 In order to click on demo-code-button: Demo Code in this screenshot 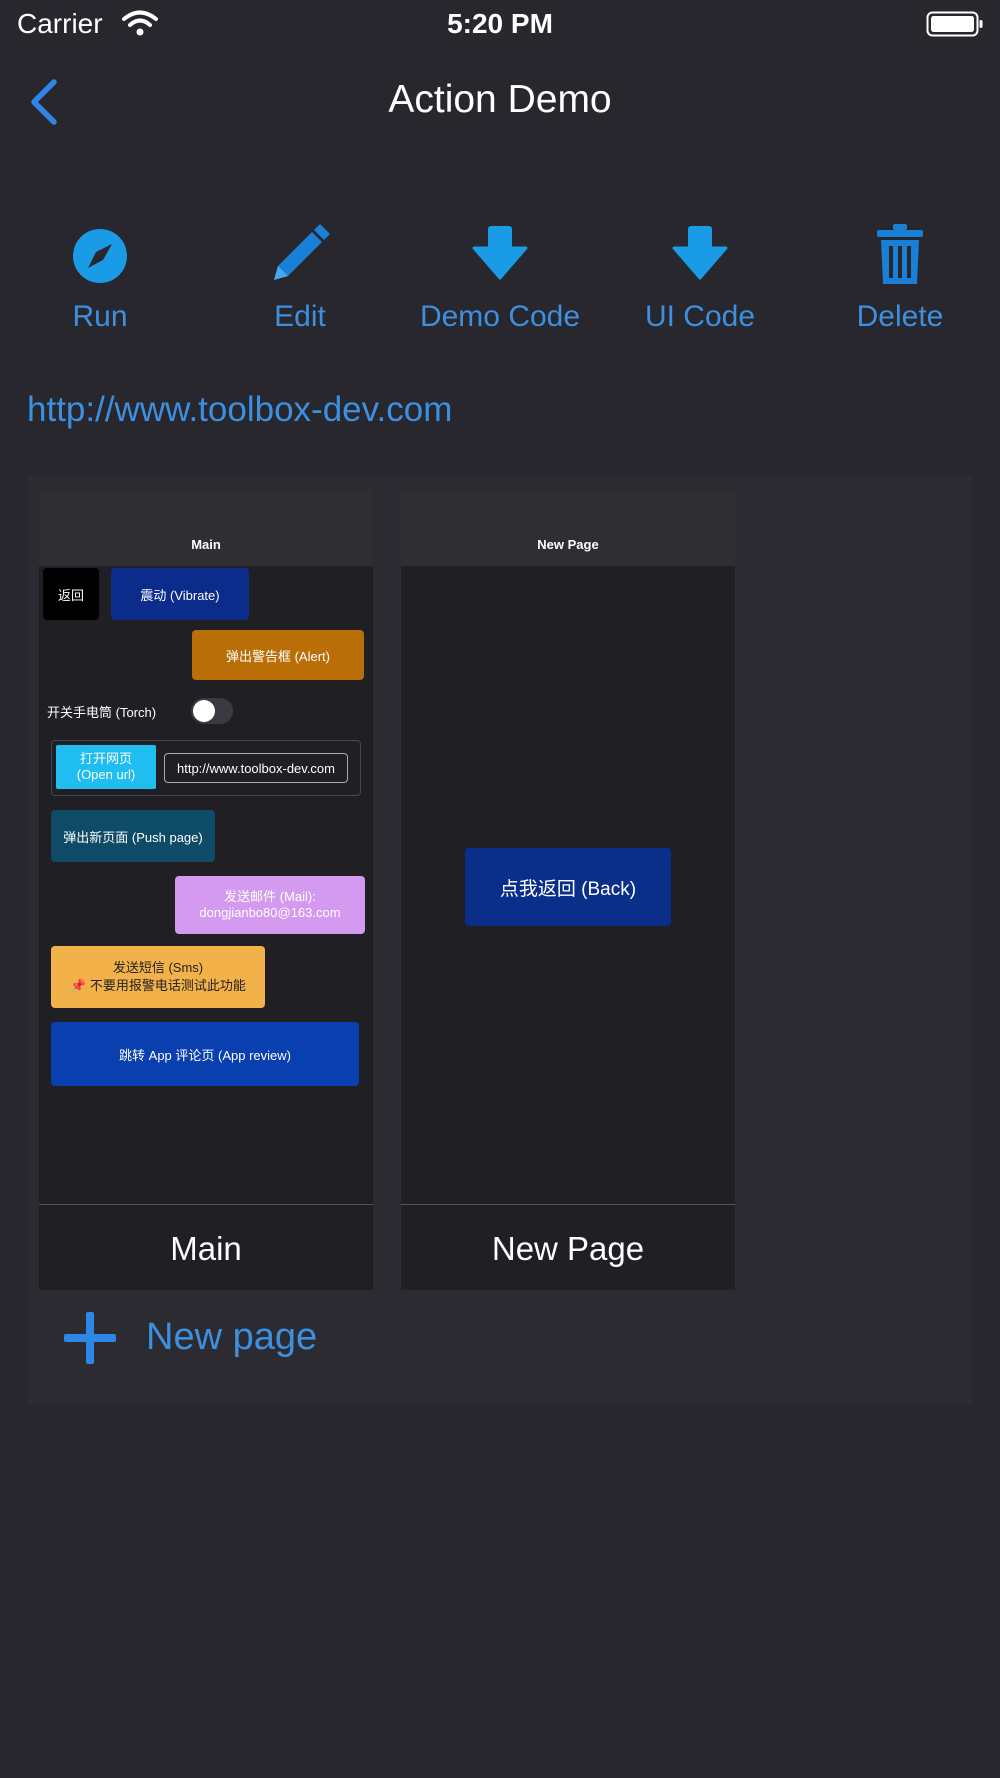, I will do `click(500, 280)`.